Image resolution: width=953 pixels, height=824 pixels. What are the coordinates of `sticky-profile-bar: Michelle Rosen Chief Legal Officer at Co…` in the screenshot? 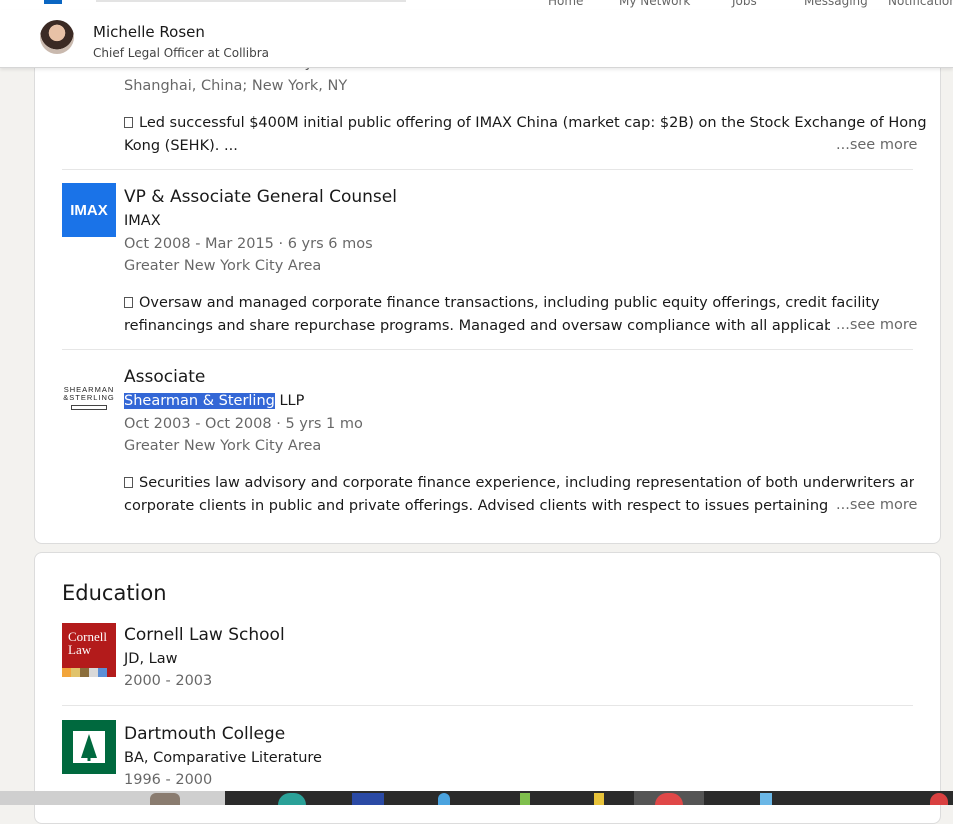 It's located at (476, 39).